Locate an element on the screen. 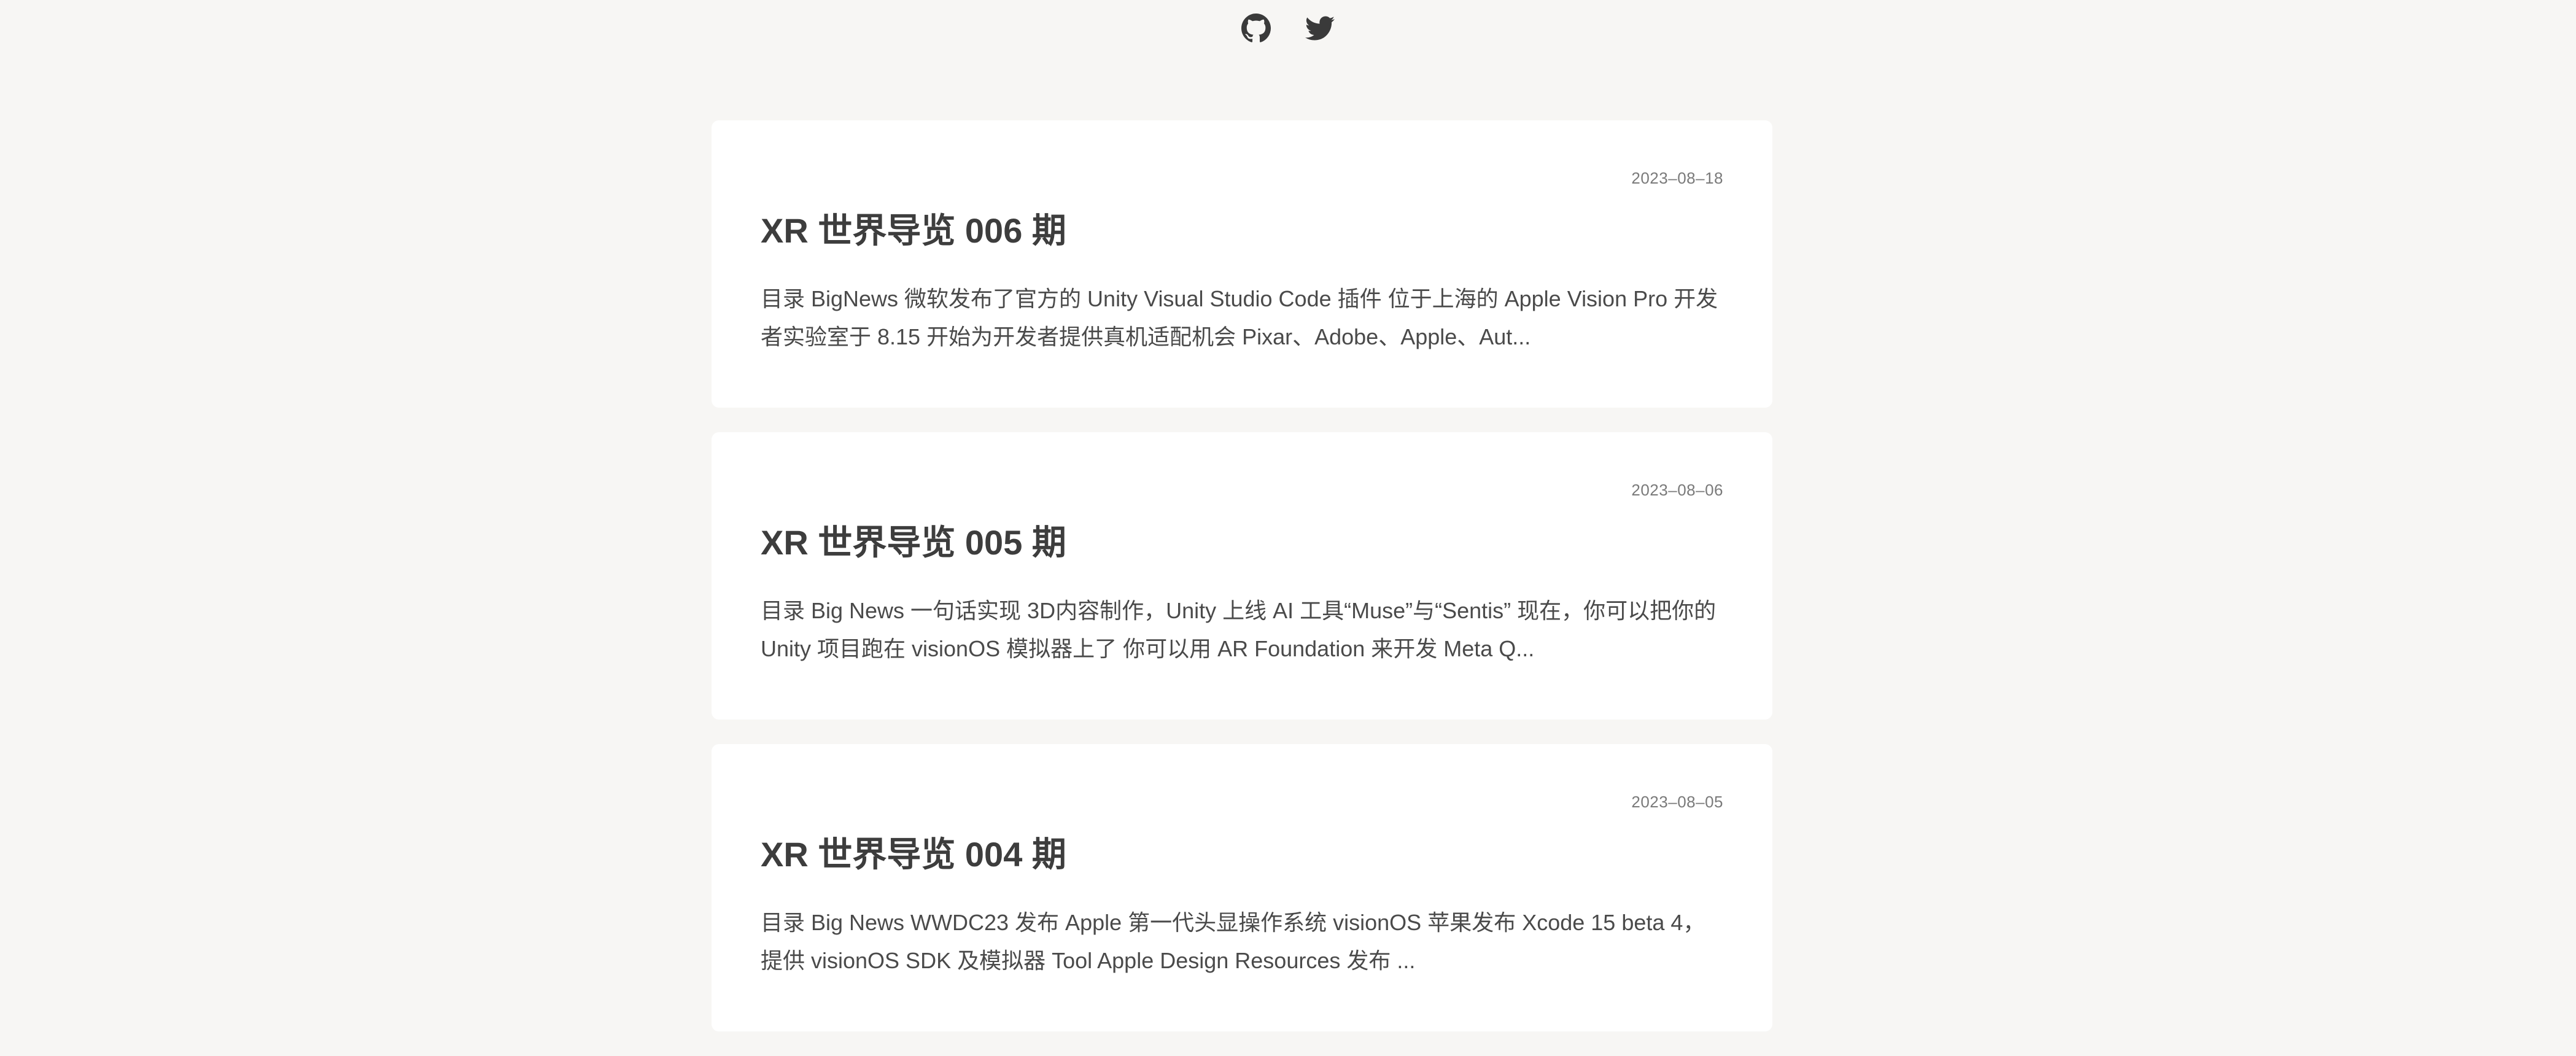  post-title: XR 世界导览 005 期 is located at coordinates (1242, 543).